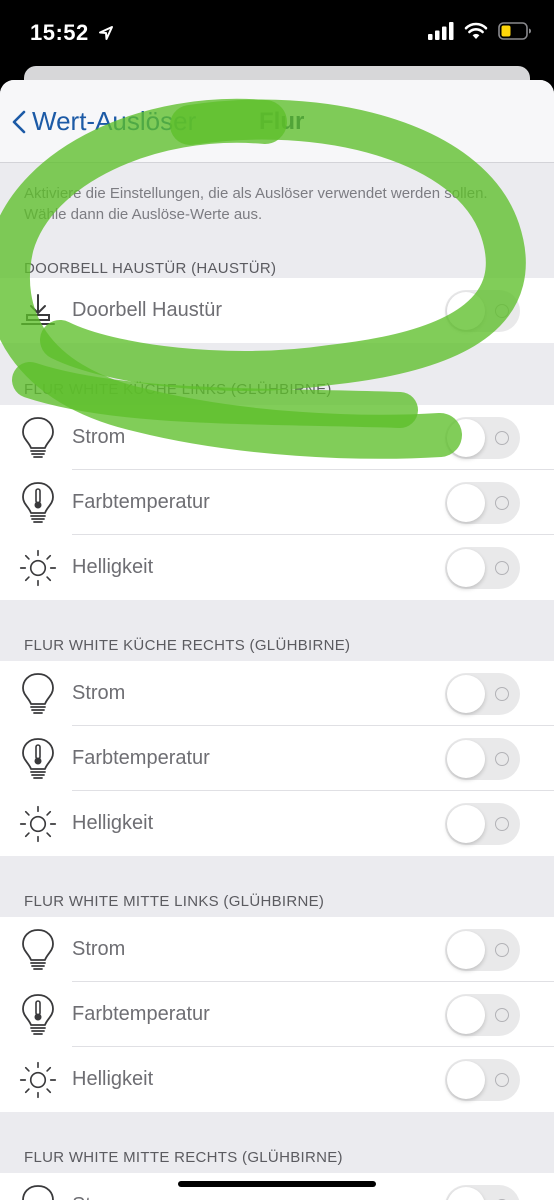  What do you see at coordinates (183, 1157) in the screenshot?
I see `section-header: FLUR WHITE MITTE RECHTS (GLÜHBIRNE)` at bounding box center [183, 1157].